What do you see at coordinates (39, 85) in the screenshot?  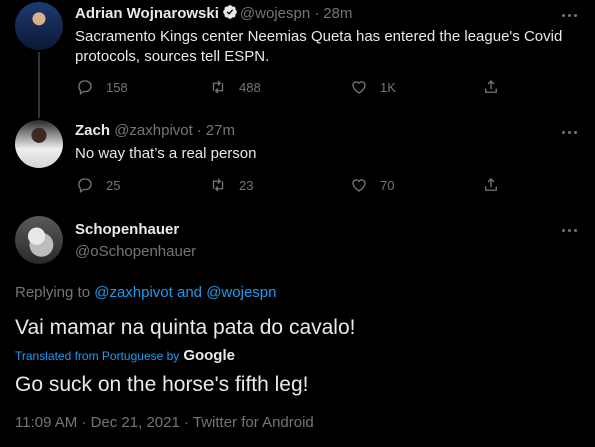 I see `thread-connector-line` at bounding box center [39, 85].